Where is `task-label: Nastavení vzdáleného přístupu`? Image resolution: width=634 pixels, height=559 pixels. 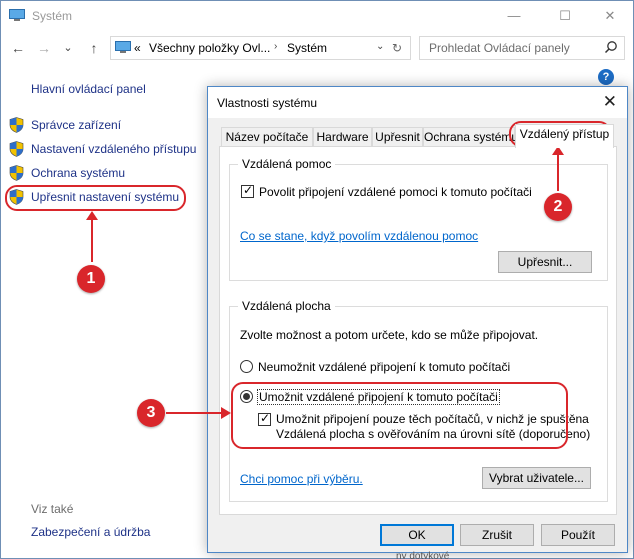
task-label: Nastavení vzdáleného přístupu is located at coordinates (114, 149).